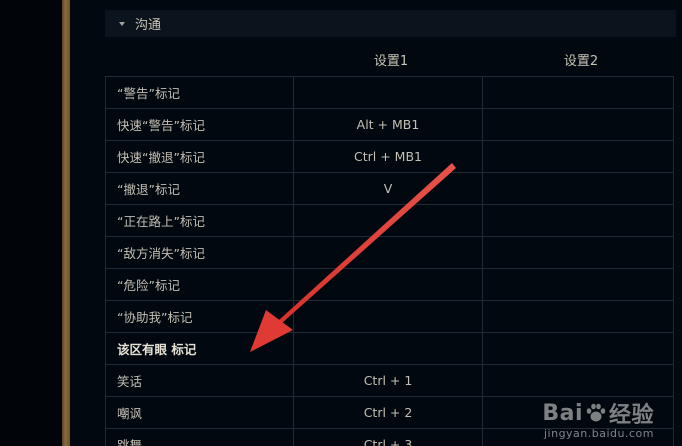  What do you see at coordinates (199, 124) in the screenshot?
I see `action-label: 快速“警告”标记` at bounding box center [199, 124].